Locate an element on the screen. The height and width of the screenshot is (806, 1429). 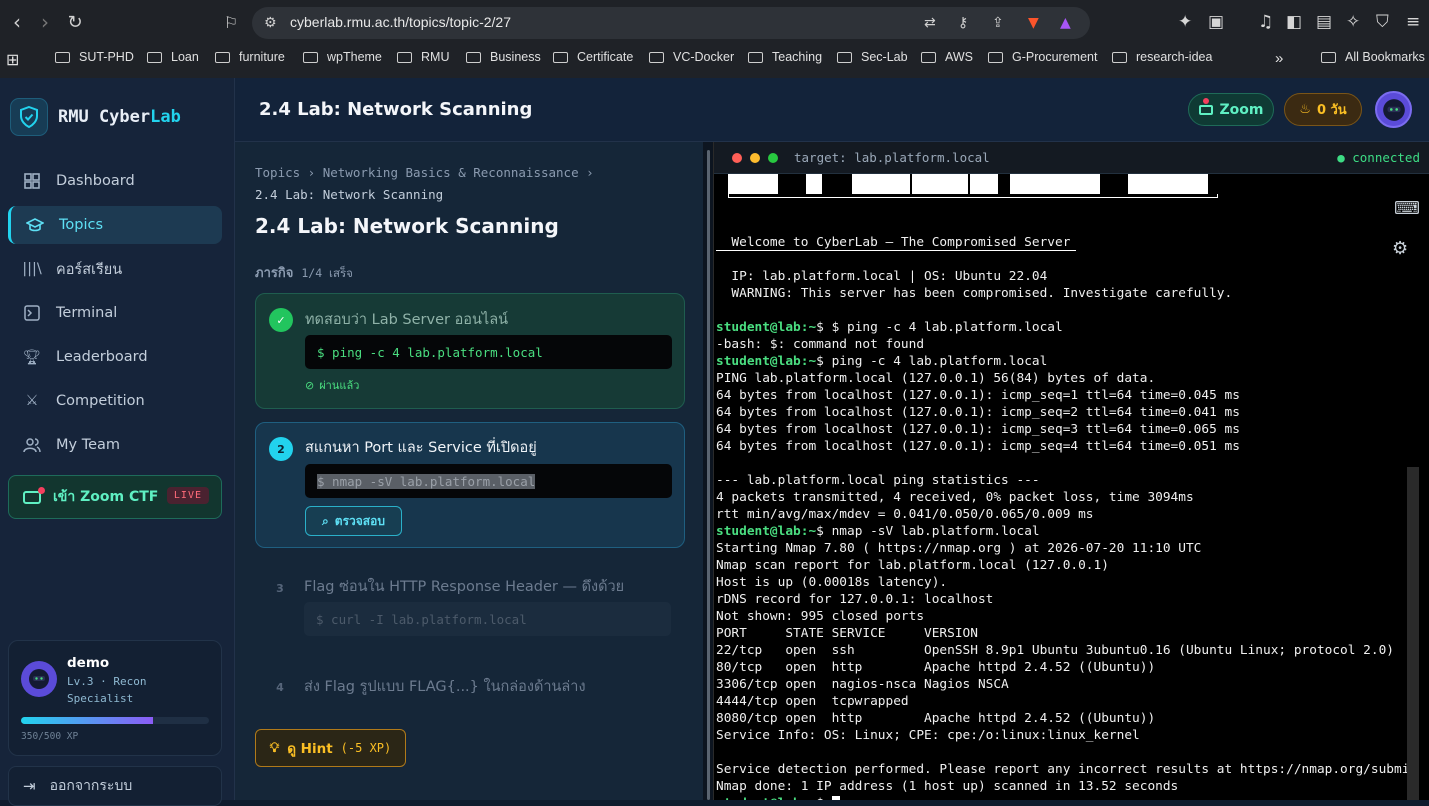
translate-icon: ⇄ is located at coordinates (930, 23).